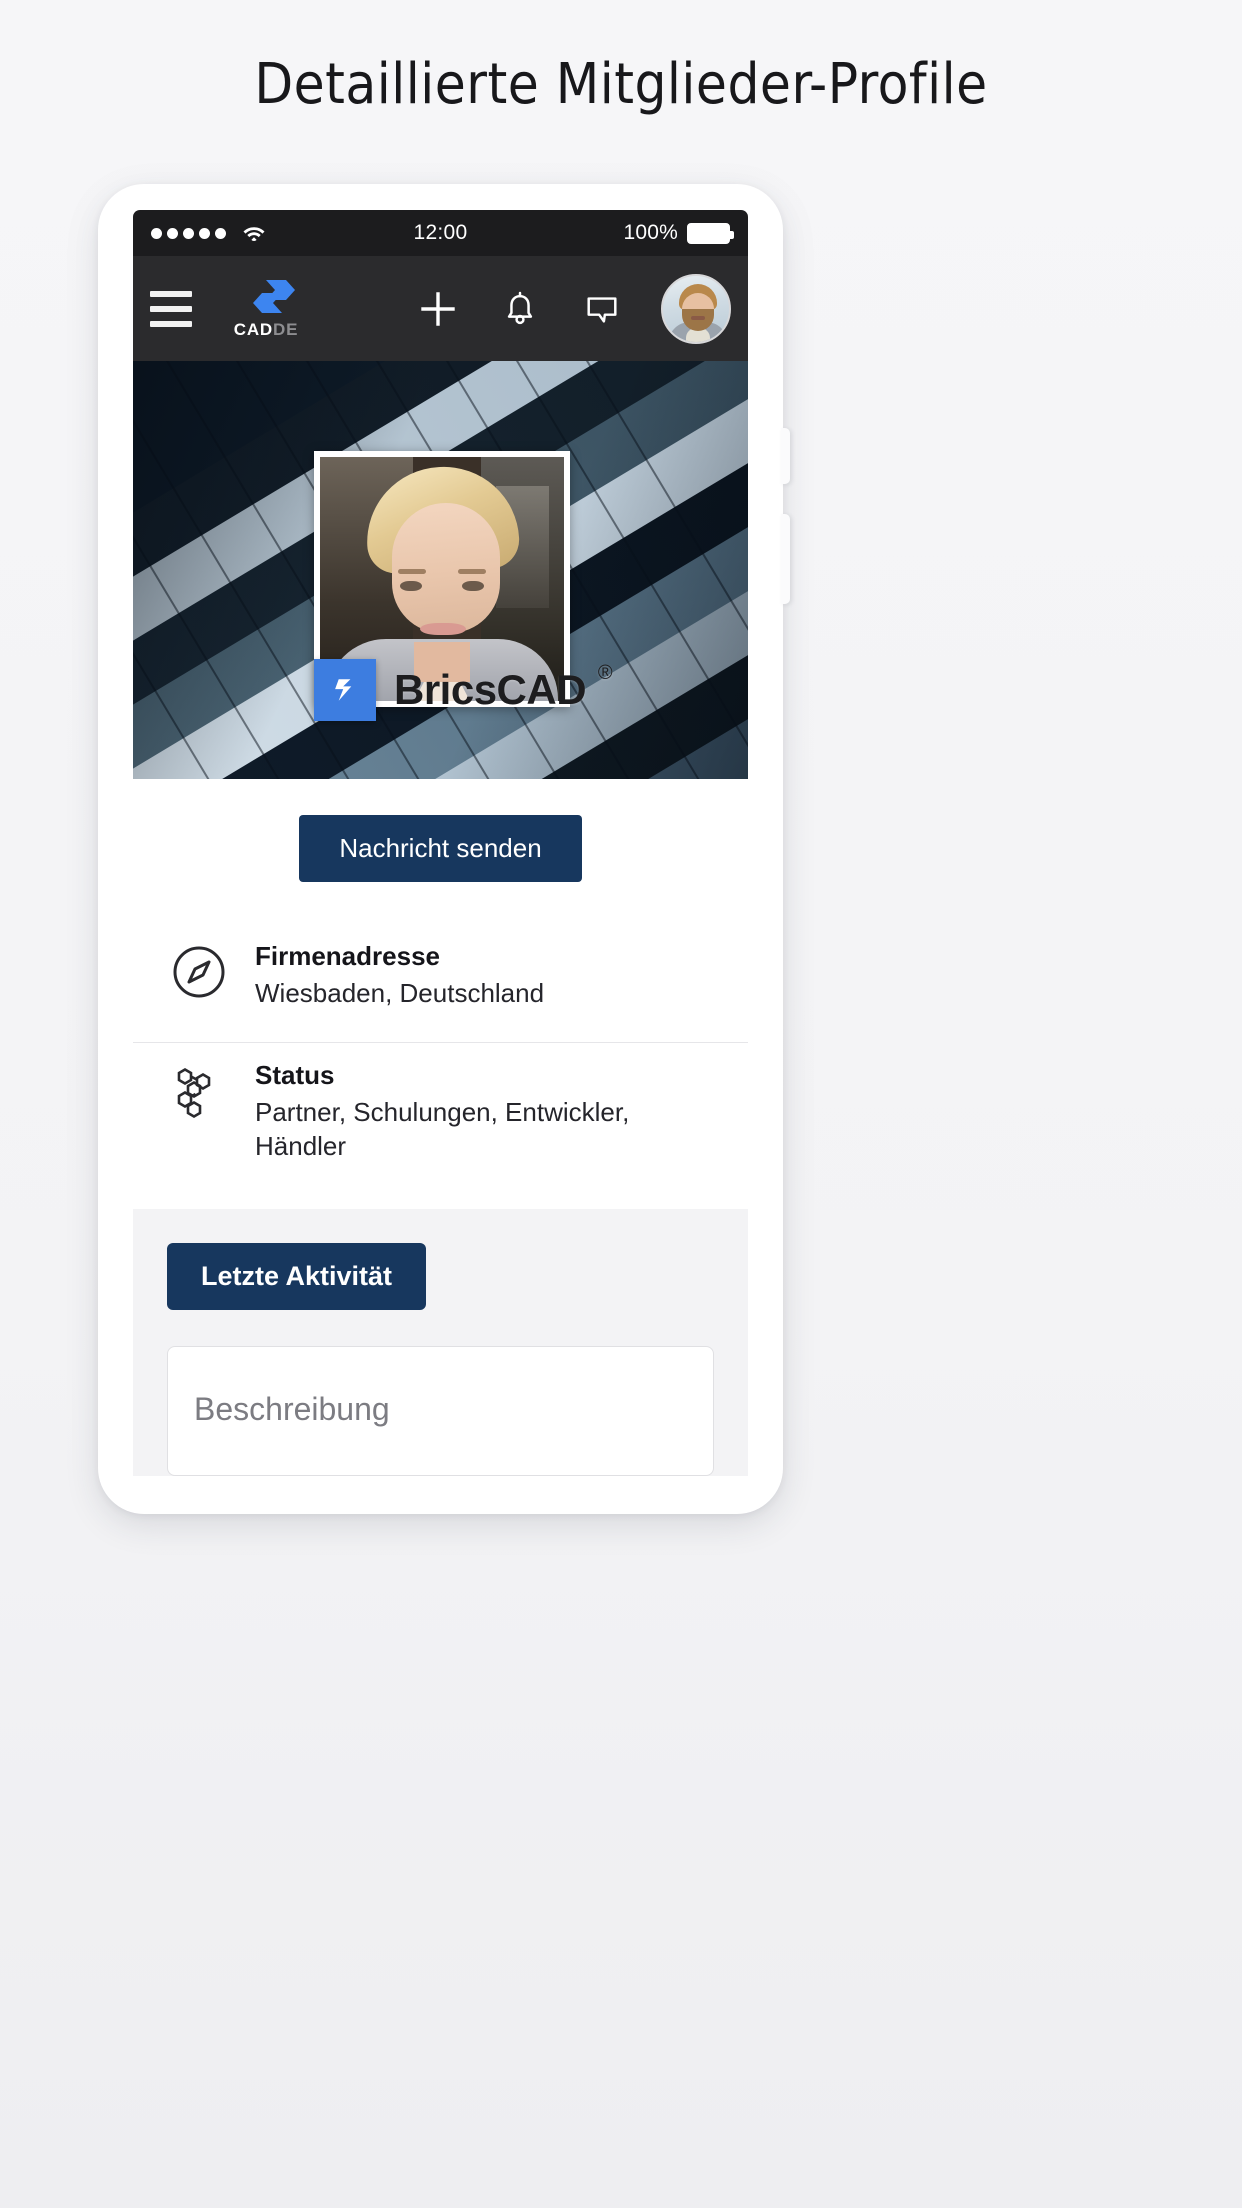 The image size is (1242, 2208). Describe the element at coordinates (440, 233) in the screenshot. I see `status-bar: 12:00 100%` at that location.